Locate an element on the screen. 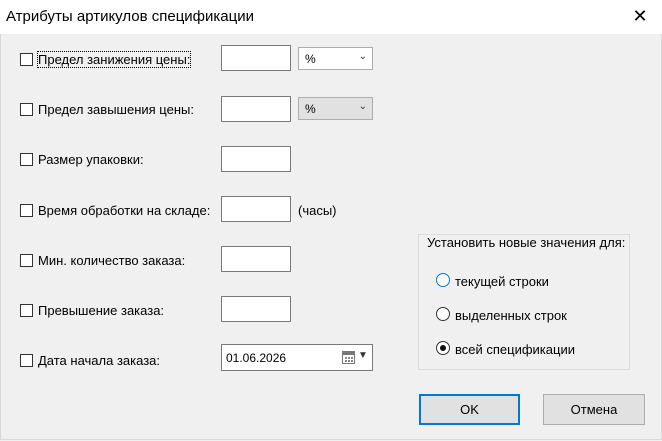  min-order-qty-checkbox is located at coordinates (26, 260).